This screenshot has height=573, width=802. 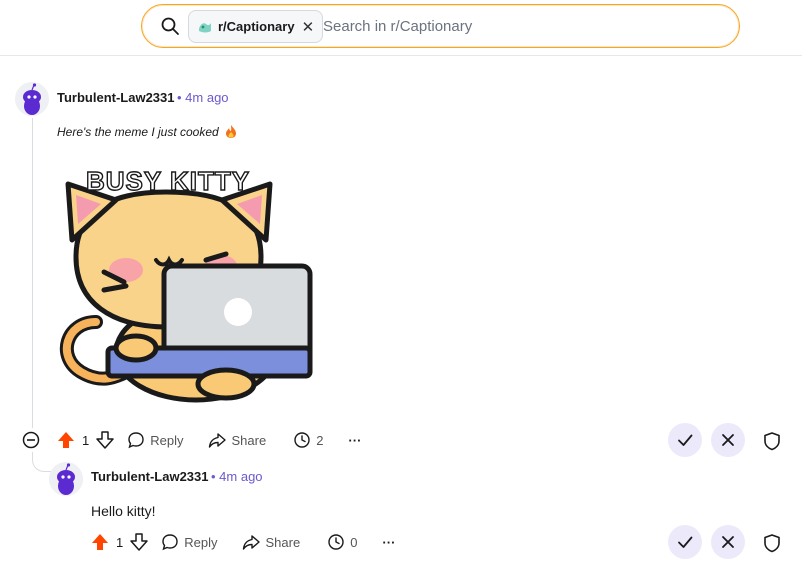 I want to click on search-input: Search in r/Captionary, so click(x=397, y=26).